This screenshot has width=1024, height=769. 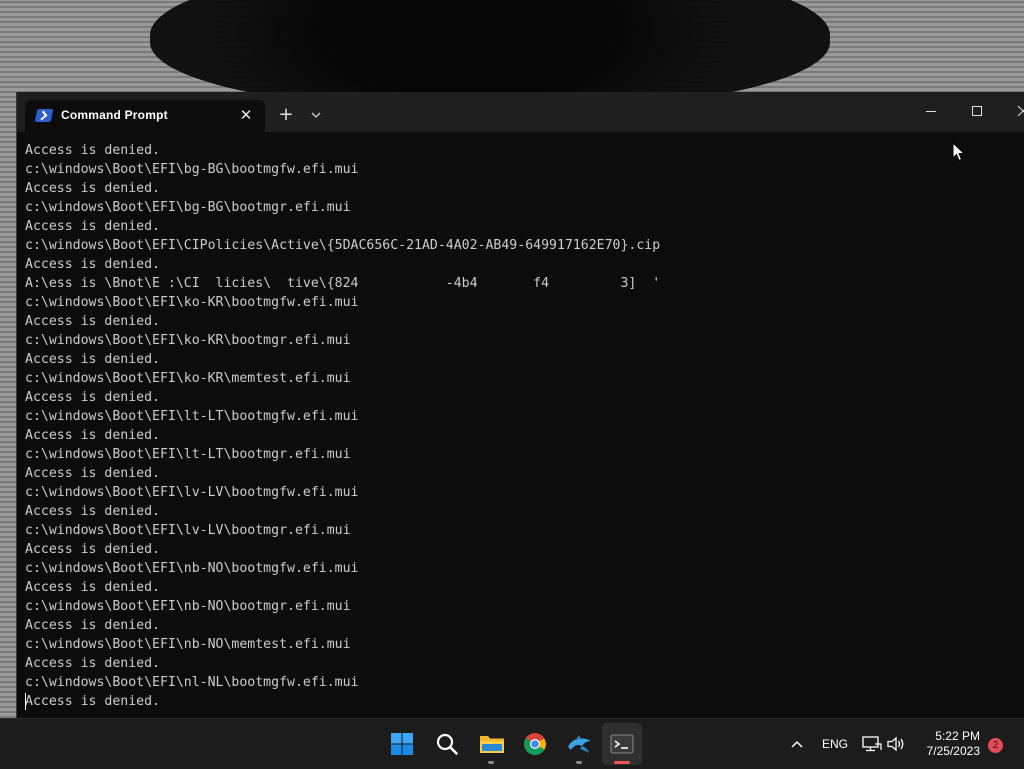 I want to click on clock: 5:22 PM 7/25/2023, so click(x=947, y=744).